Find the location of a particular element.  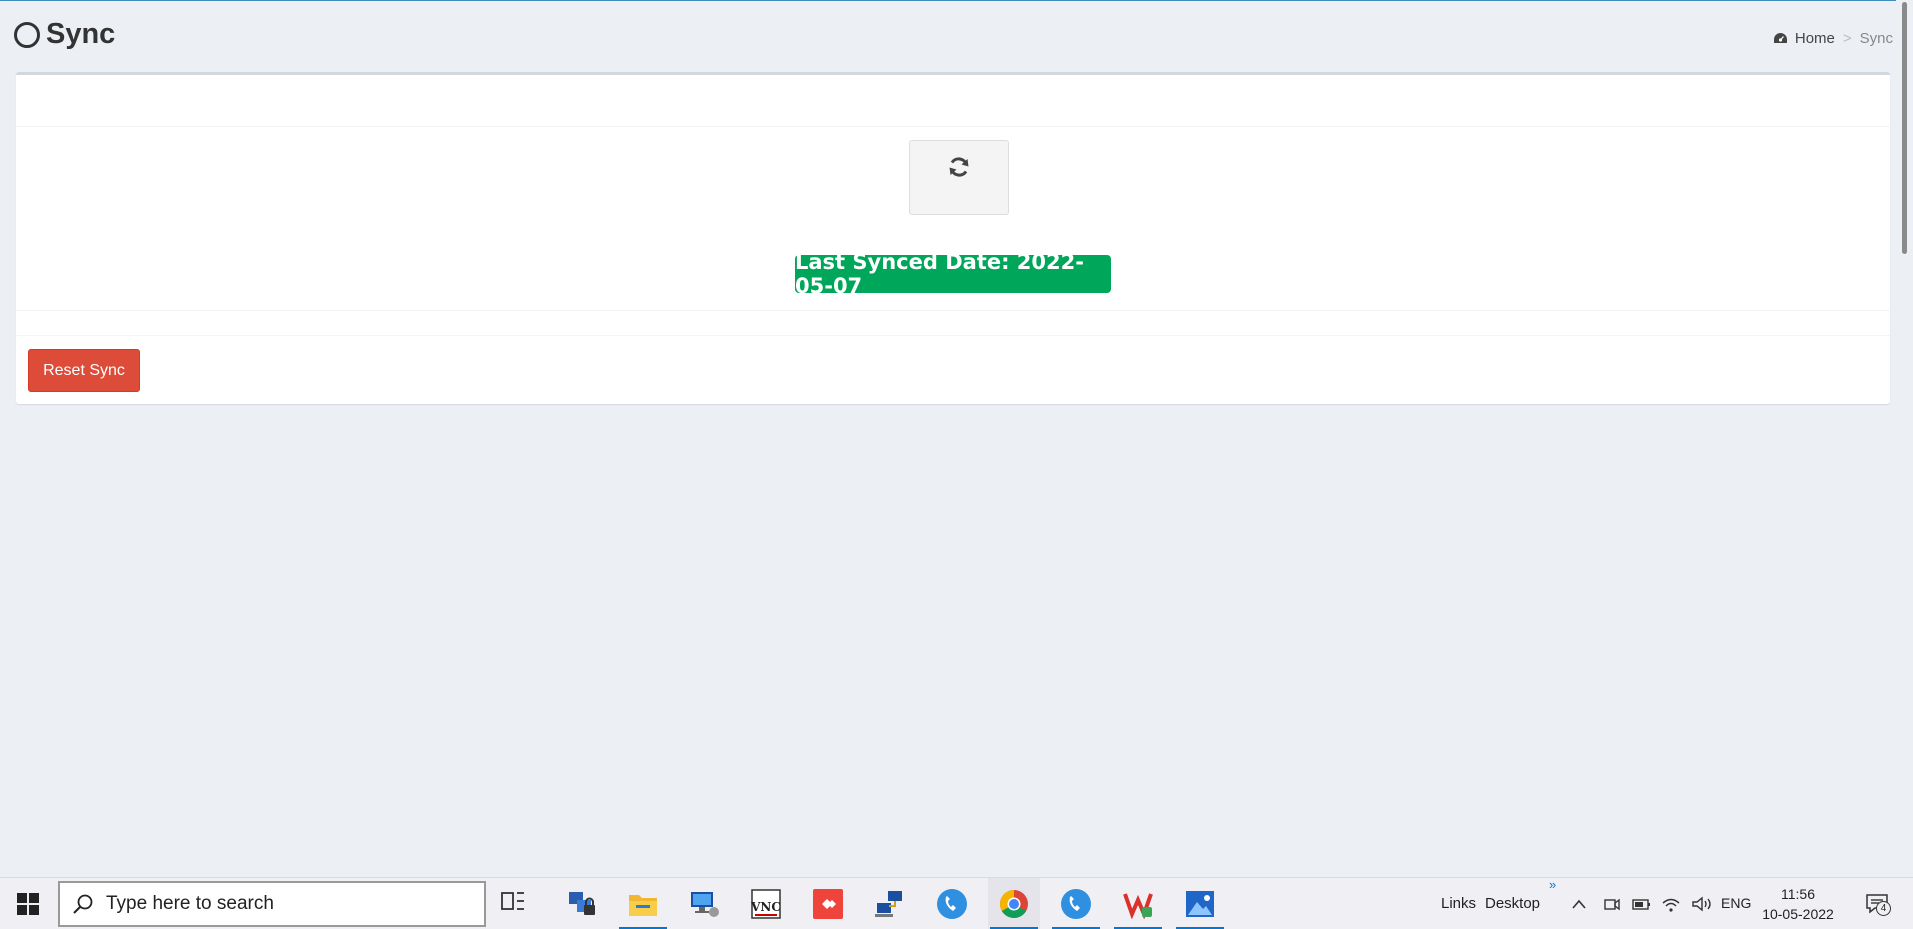

network-computers-icon is located at coordinates (888, 904).